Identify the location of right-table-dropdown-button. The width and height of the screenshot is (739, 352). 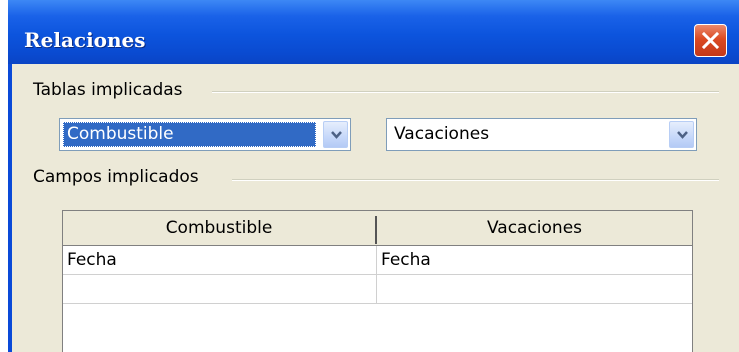
(681, 134).